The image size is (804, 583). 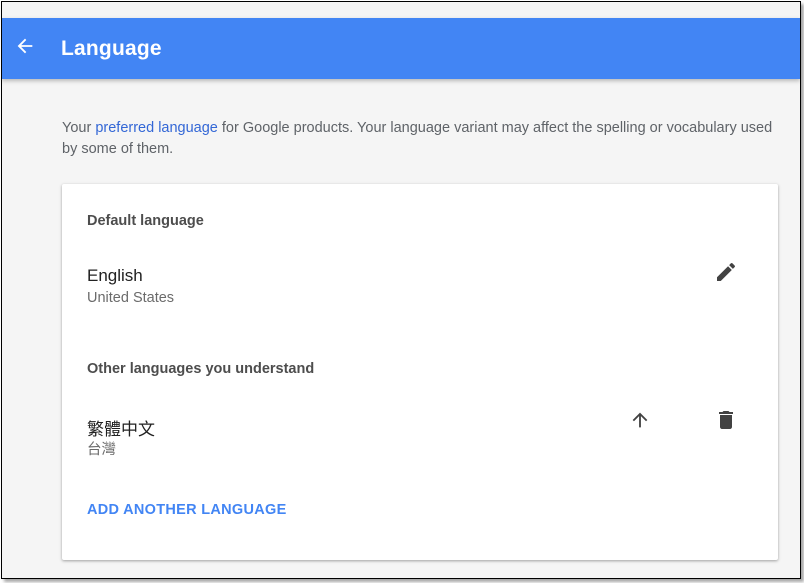 What do you see at coordinates (145, 221) in the screenshot?
I see `default-language-heading: Default language` at bounding box center [145, 221].